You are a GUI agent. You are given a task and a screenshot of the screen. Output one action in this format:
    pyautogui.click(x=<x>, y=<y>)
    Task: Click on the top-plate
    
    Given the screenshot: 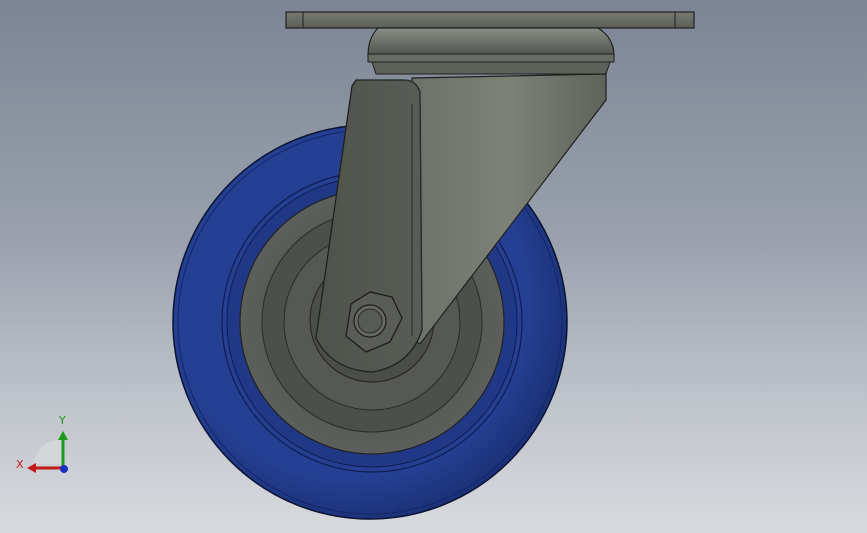 What is the action you would take?
    pyautogui.click(x=490, y=20)
    